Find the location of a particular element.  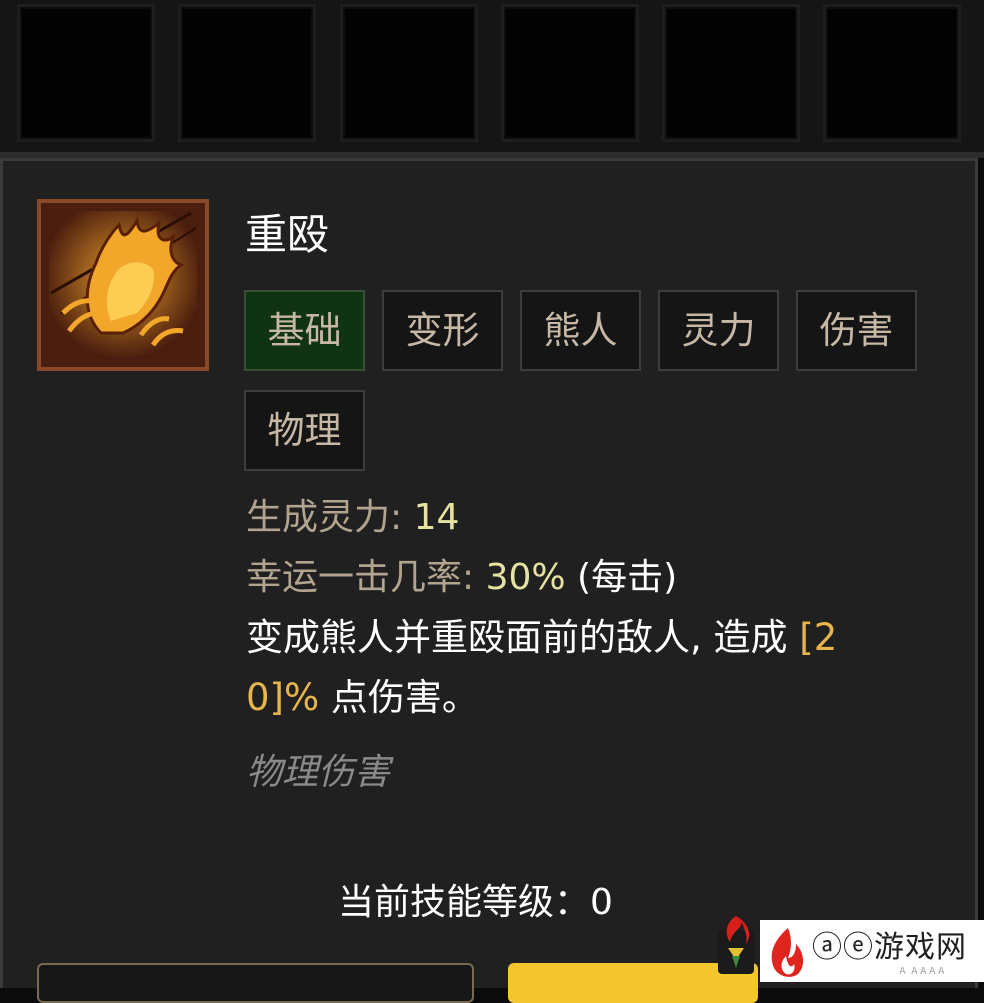

stat-value: 14 is located at coordinates (436, 517).